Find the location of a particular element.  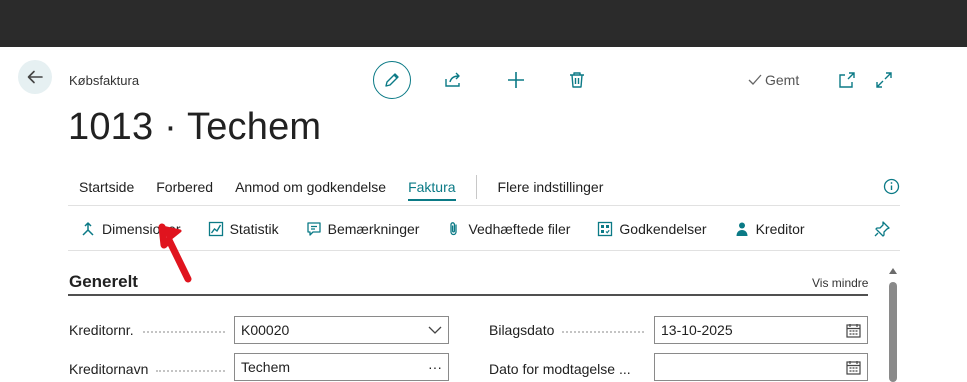

paperclip-icon is located at coordinates (454, 229).